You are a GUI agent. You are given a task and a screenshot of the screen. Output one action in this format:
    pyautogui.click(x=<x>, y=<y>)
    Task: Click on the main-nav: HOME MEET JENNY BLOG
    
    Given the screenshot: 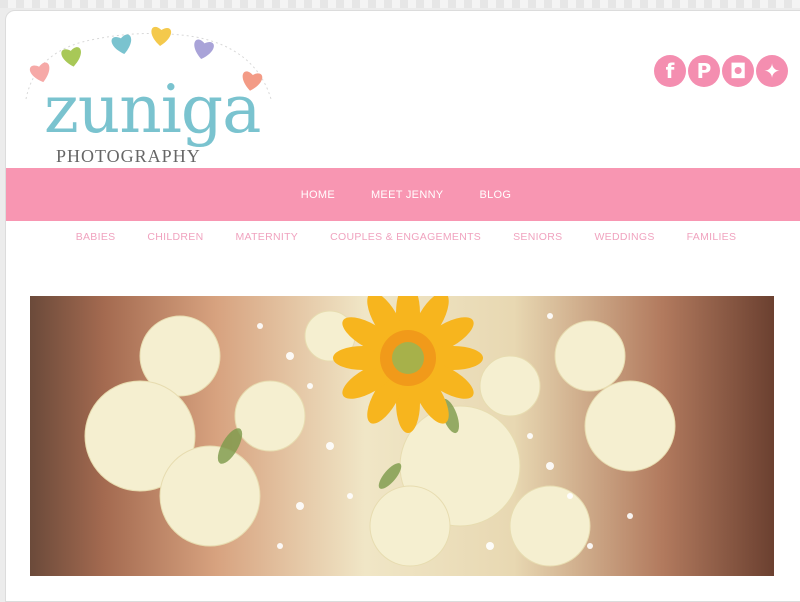 What is the action you would take?
    pyautogui.click(x=403, y=194)
    